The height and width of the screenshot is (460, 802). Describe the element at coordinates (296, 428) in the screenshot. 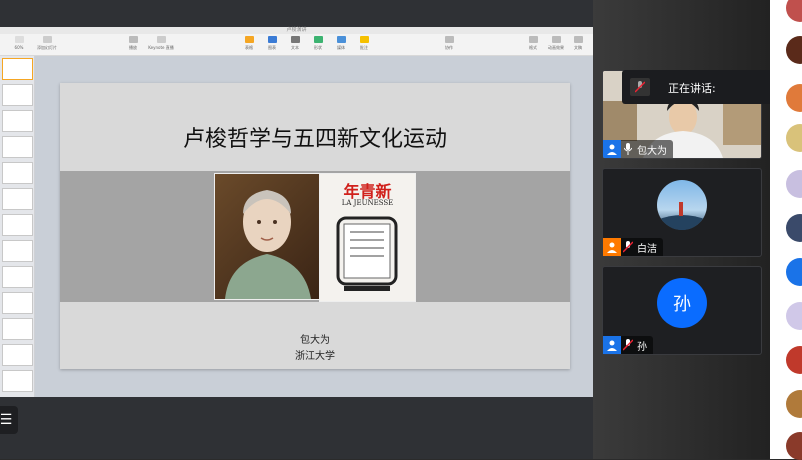

I see `share-bottom-bar` at that location.